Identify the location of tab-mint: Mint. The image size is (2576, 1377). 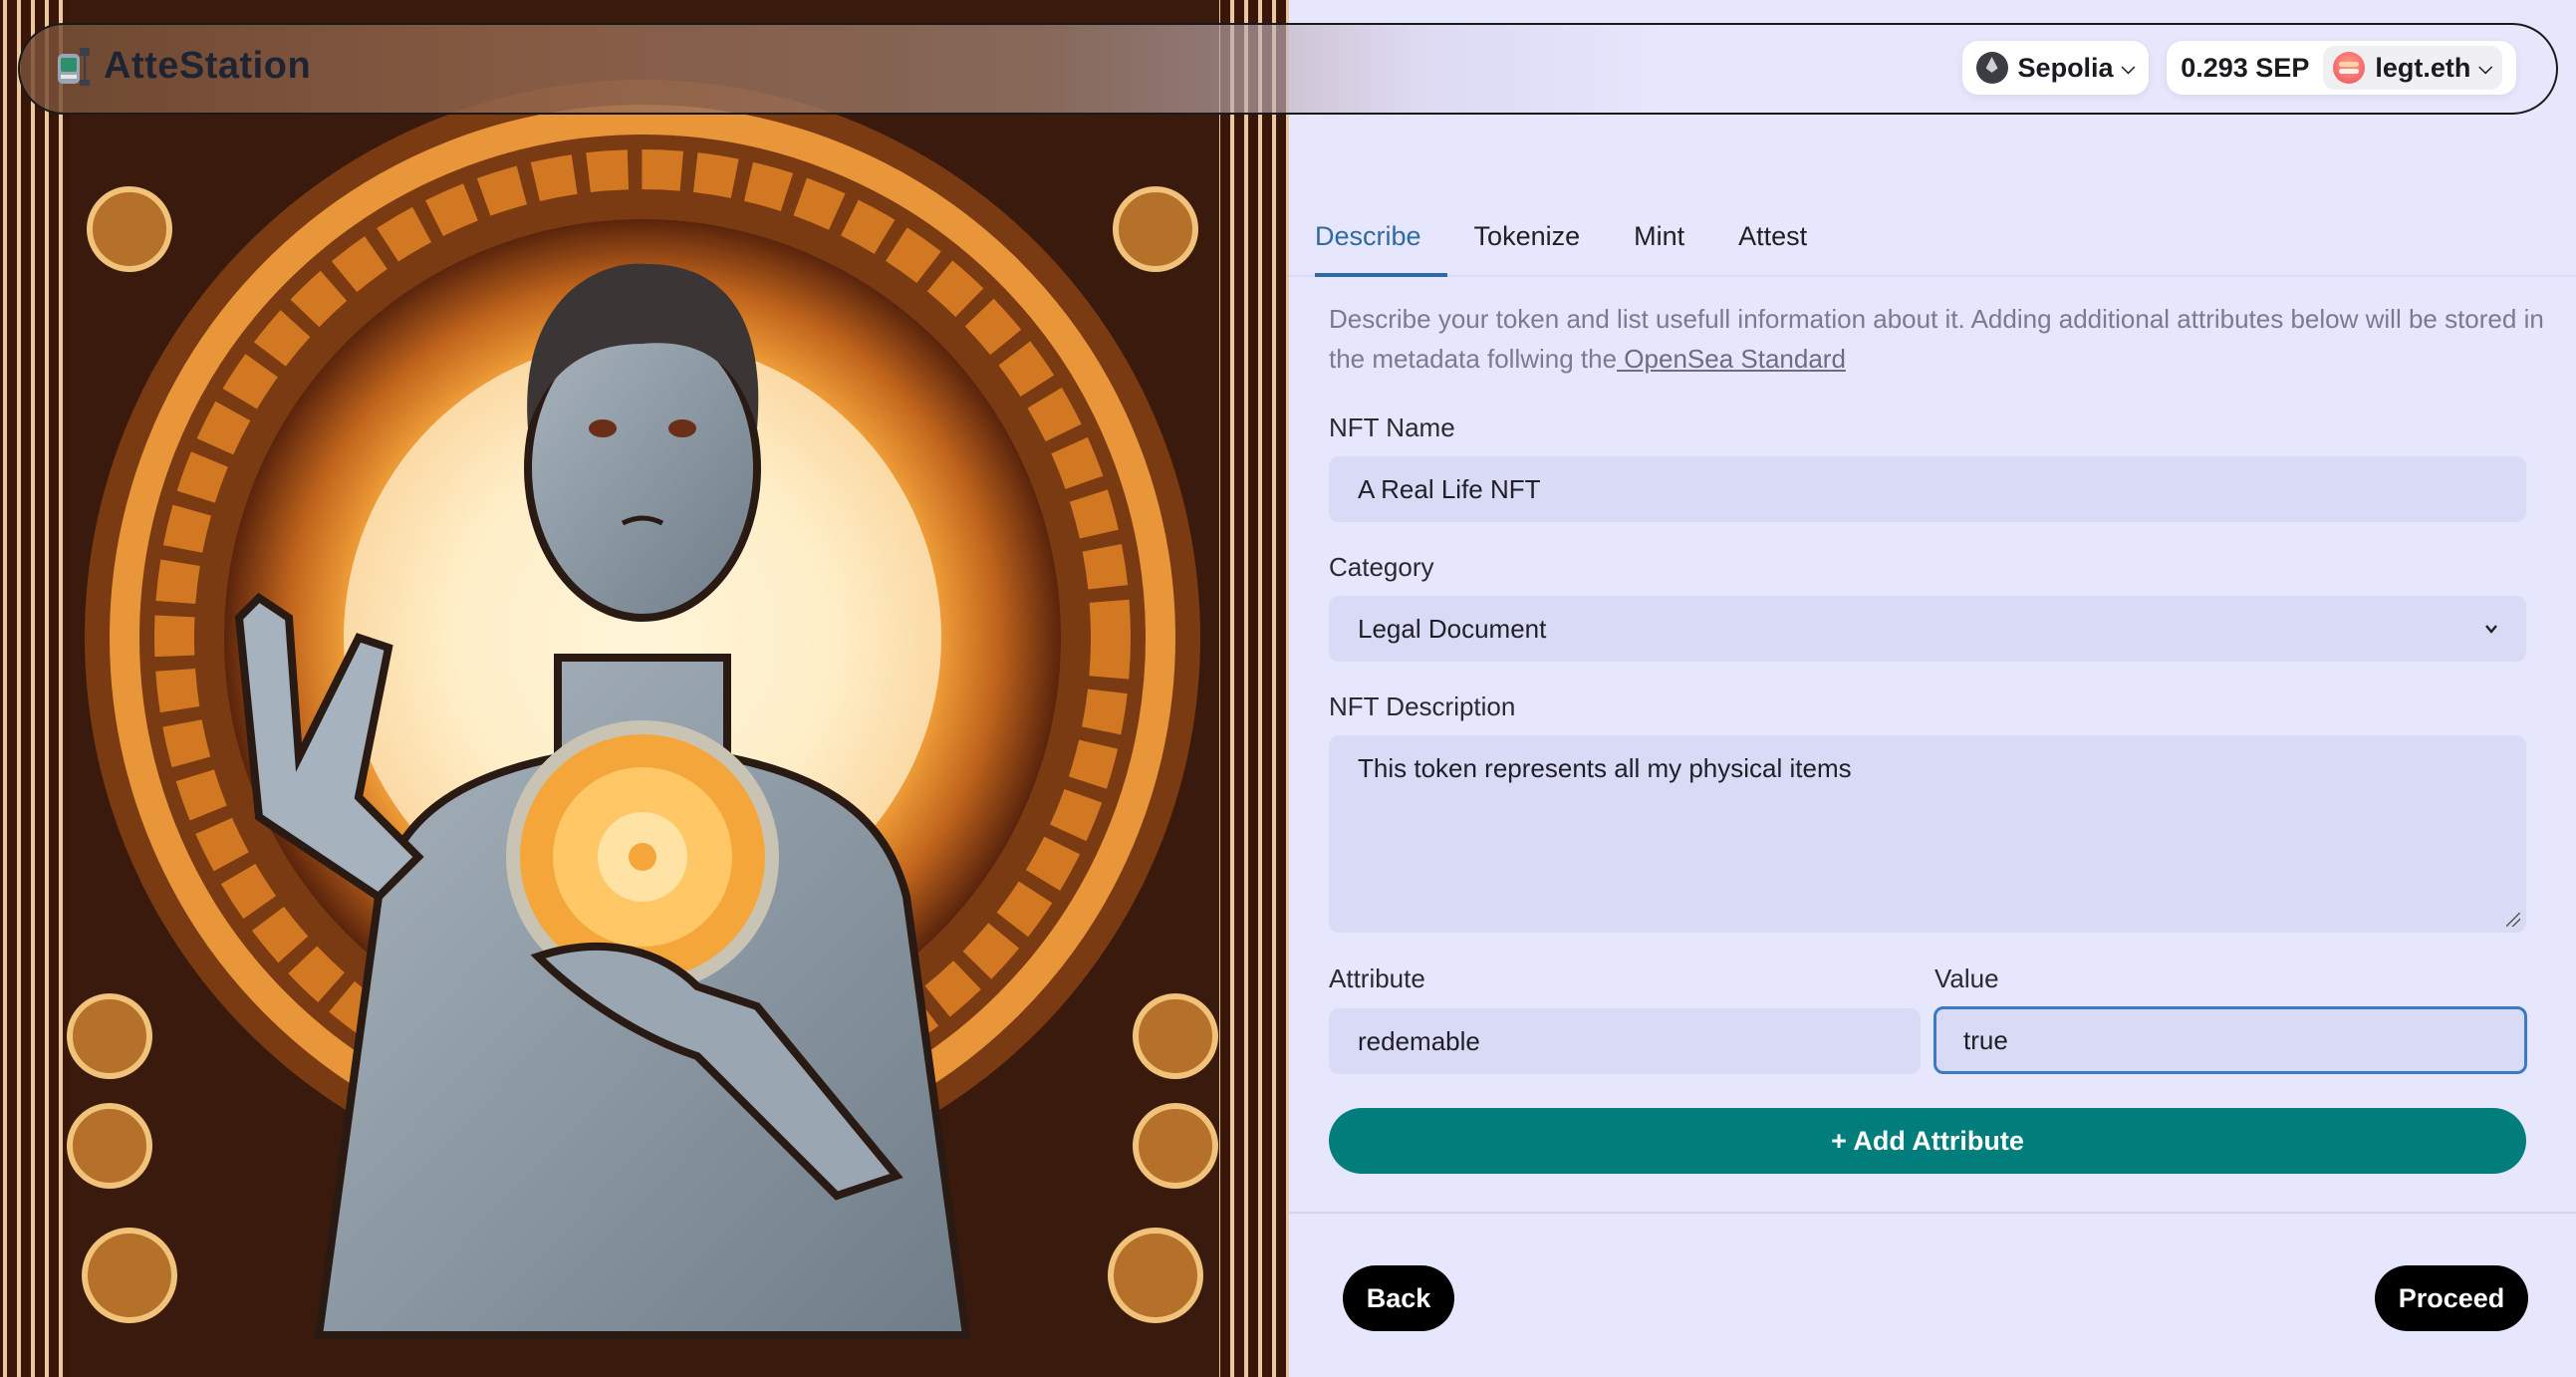
(1672, 238).